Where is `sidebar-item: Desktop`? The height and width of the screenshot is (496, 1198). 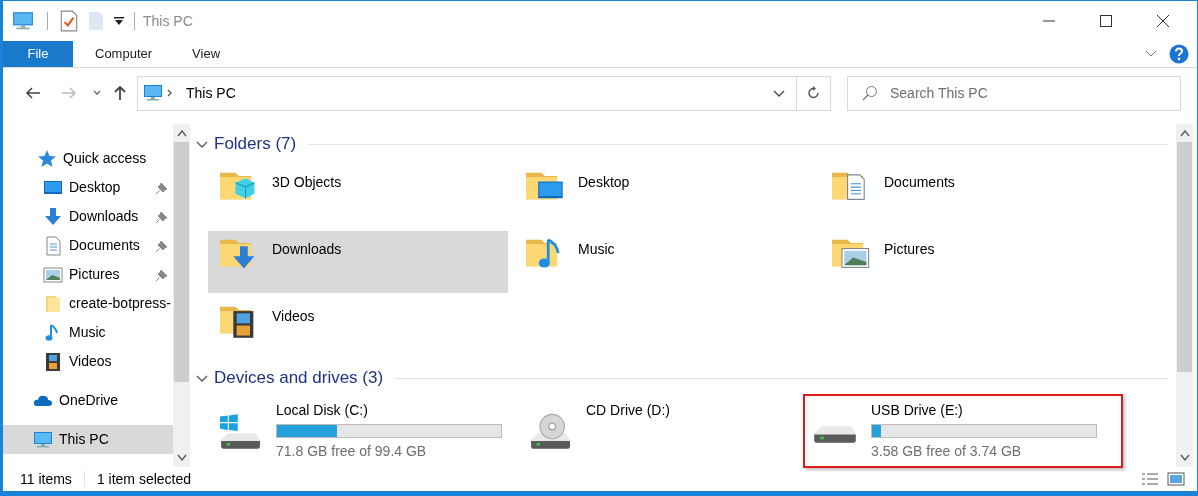 sidebar-item: Desktop is located at coordinates (88, 187).